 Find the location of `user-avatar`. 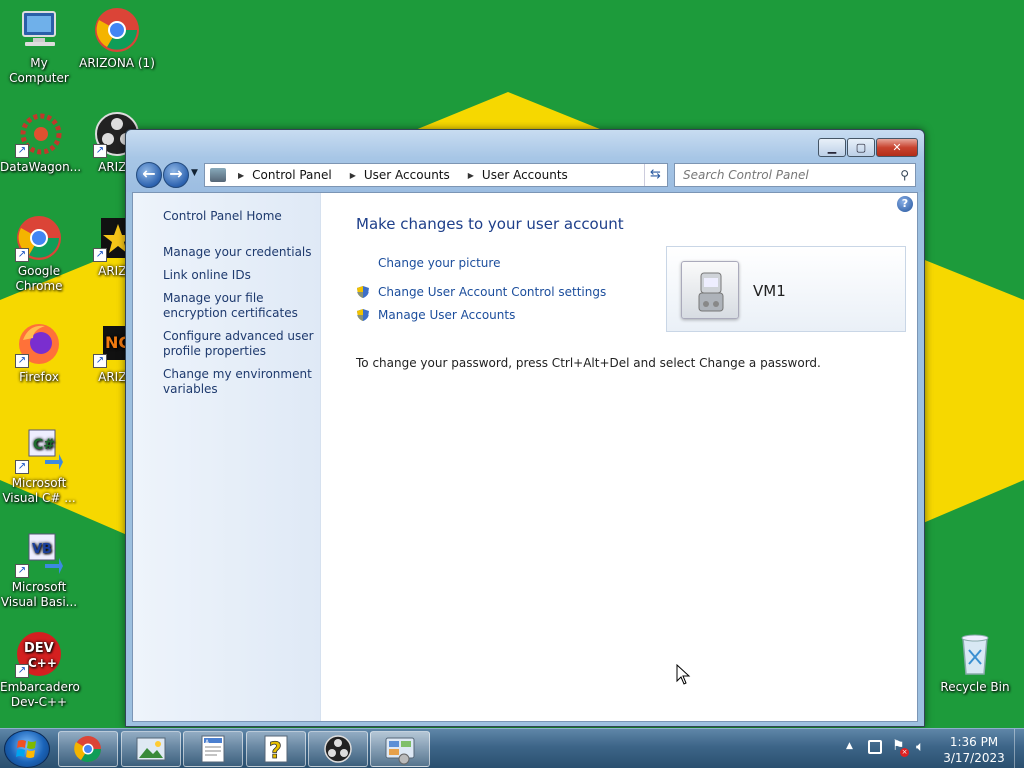

user-avatar is located at coordinates (710, 290).